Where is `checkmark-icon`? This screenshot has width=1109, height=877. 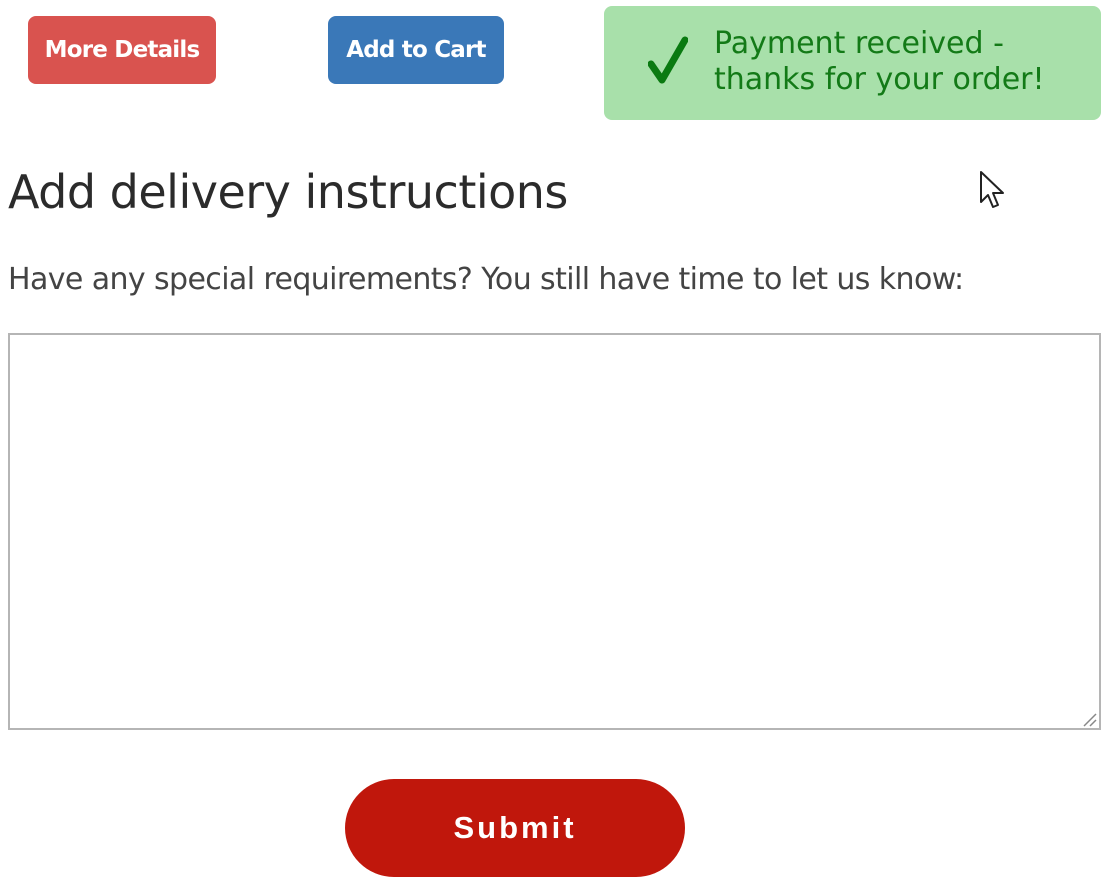 checkmark-icon is located at coordinates (668, 61).